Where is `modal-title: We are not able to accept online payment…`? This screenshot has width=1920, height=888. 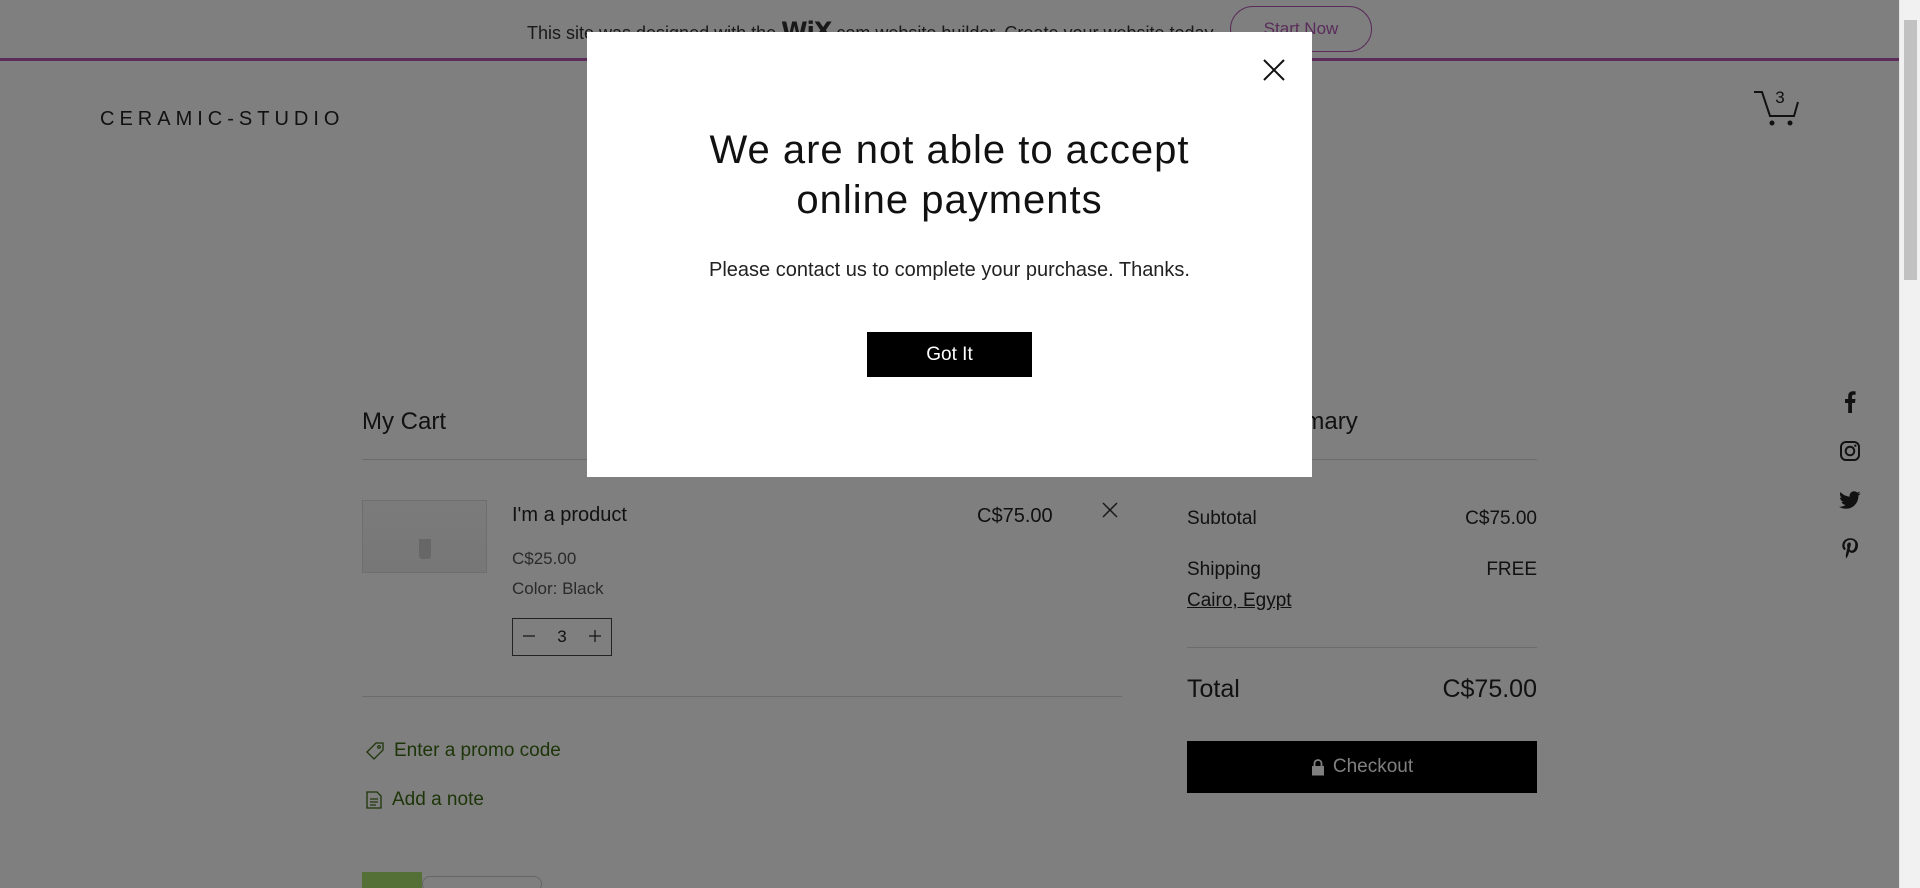
modal-title: We are not able to accept online payment… is located at coordinates (949, 175).